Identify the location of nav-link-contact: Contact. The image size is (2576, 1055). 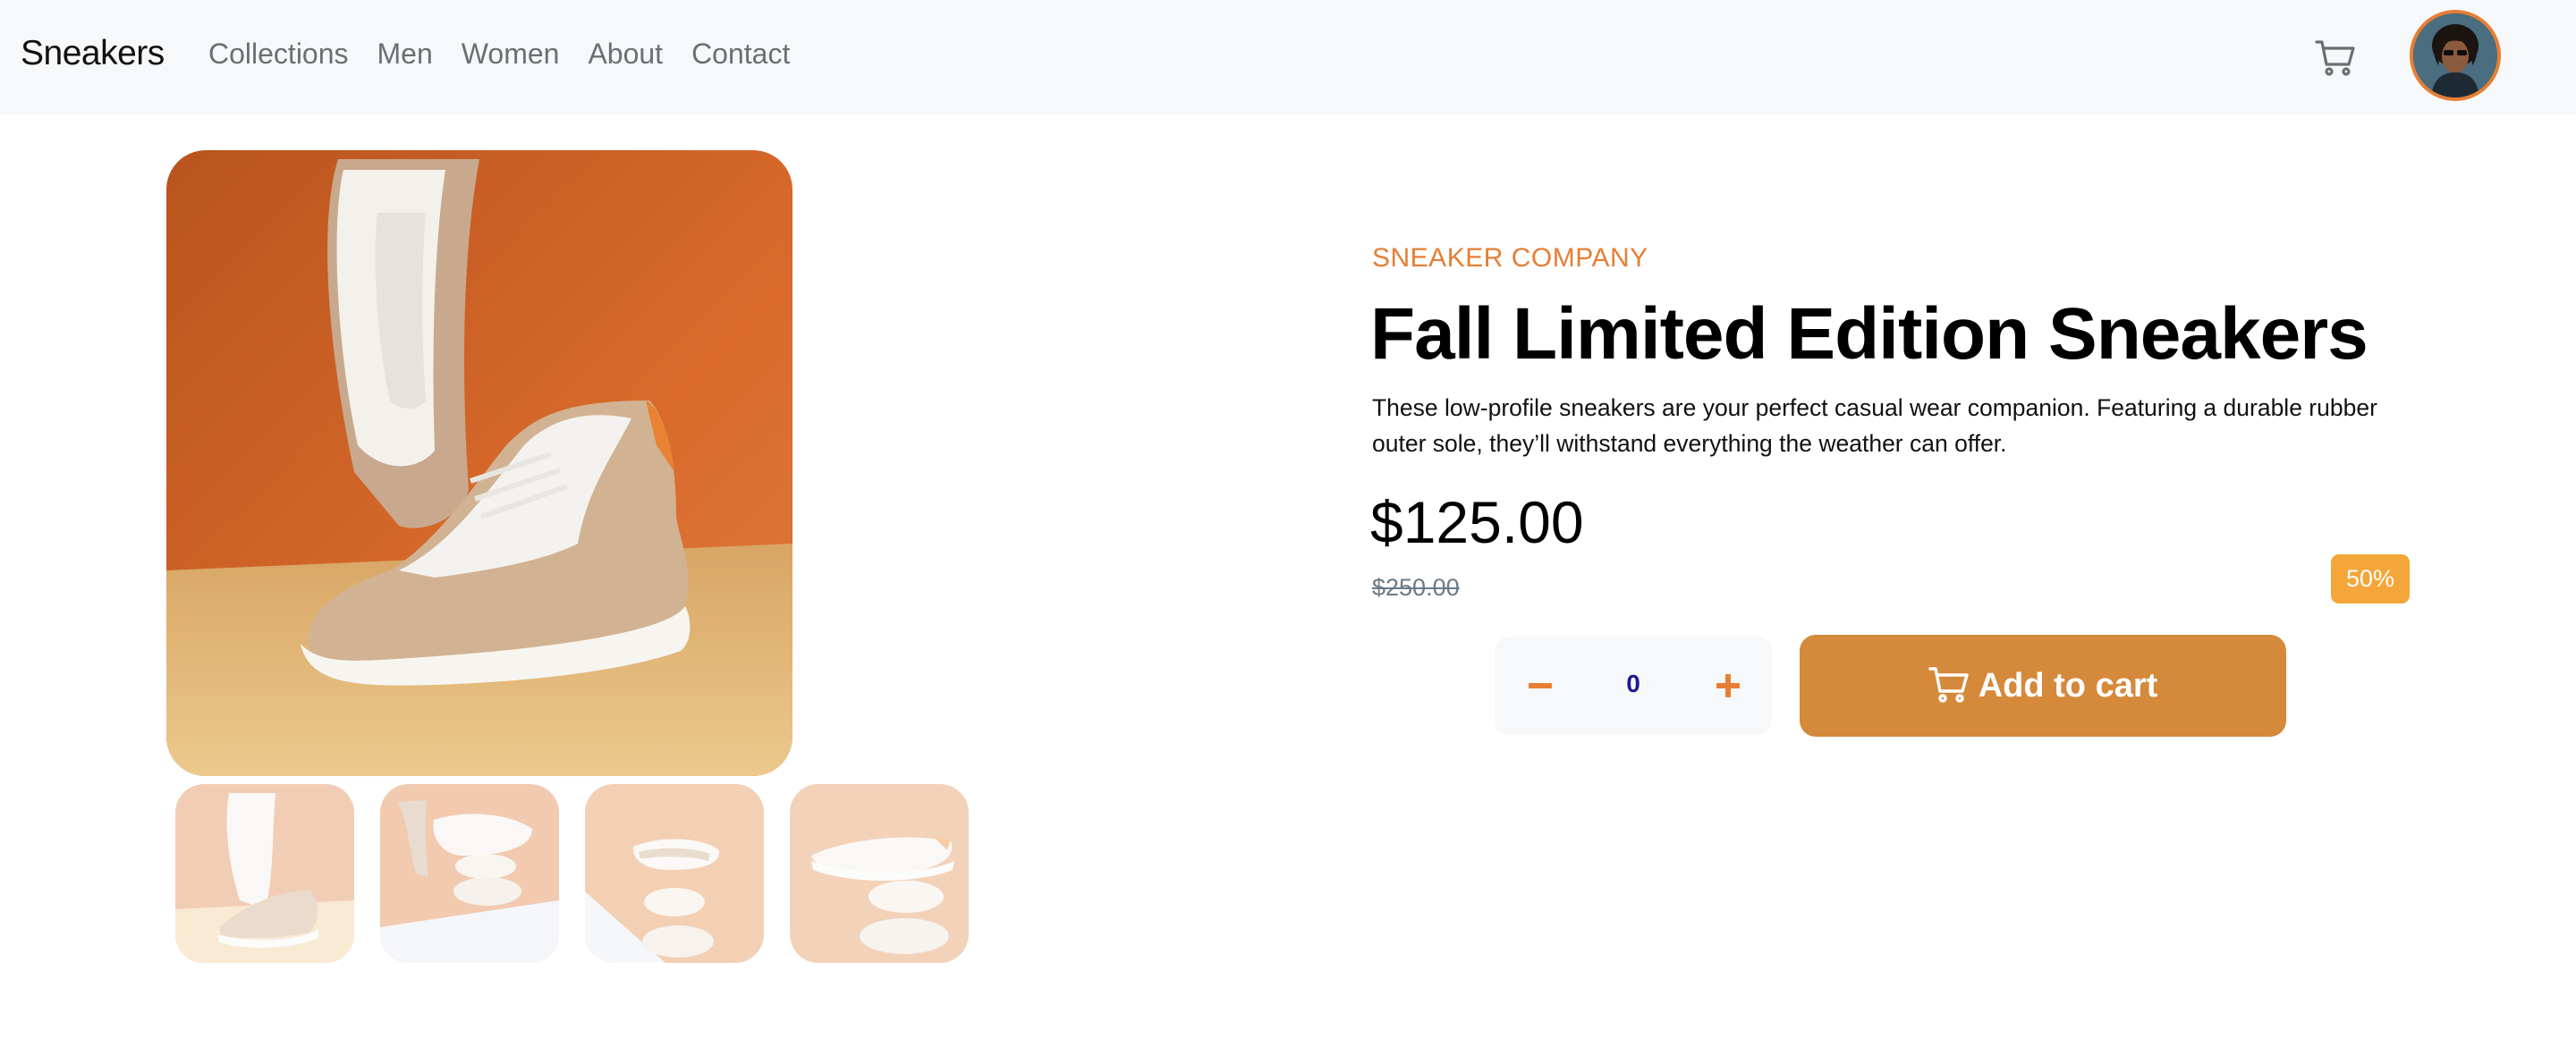
(740, 54).